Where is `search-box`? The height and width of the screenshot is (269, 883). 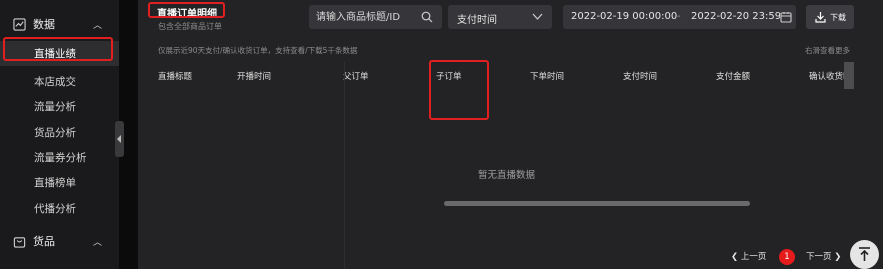 search-box is located at coordinates (375, 17).